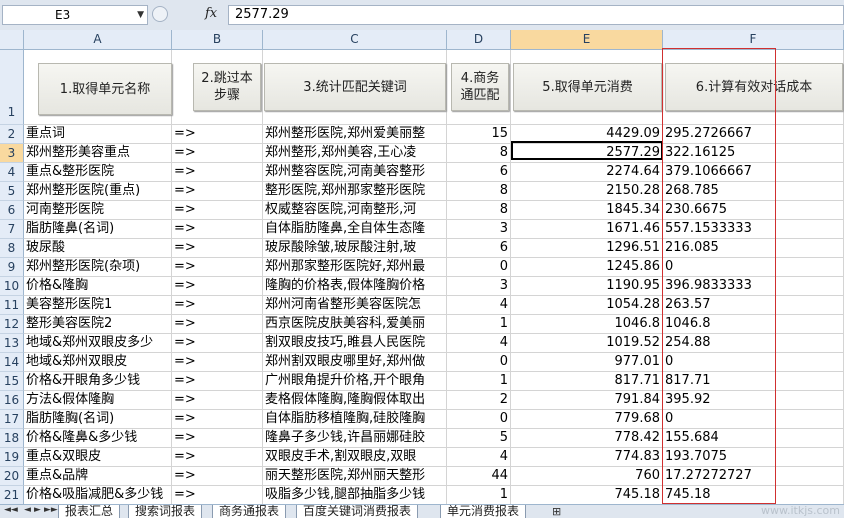 The width and height of the screenshot is (844, 518). What do you see at coordinates (479, 438) in the screenshot?
I see `cell-d18: 5` at bounding box center [479, 438].